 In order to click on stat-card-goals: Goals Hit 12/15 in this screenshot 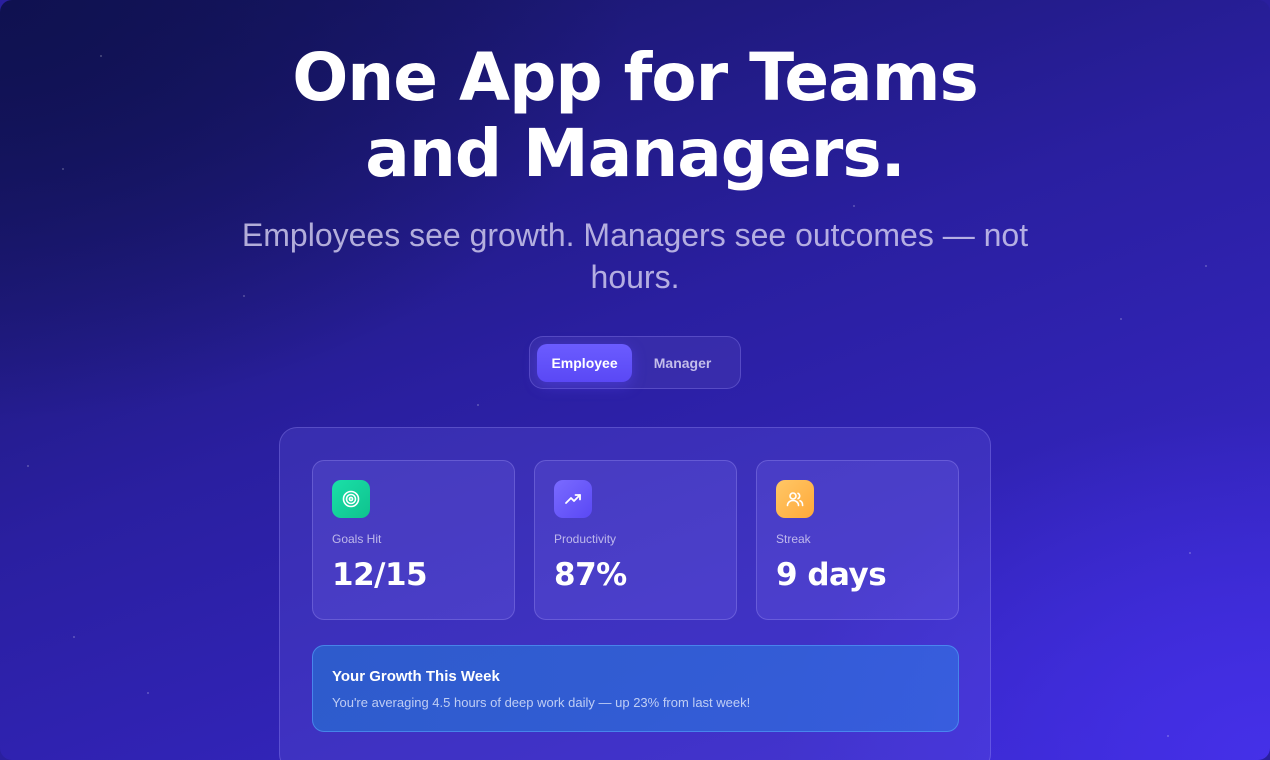, I will do `click(413, 540)`.